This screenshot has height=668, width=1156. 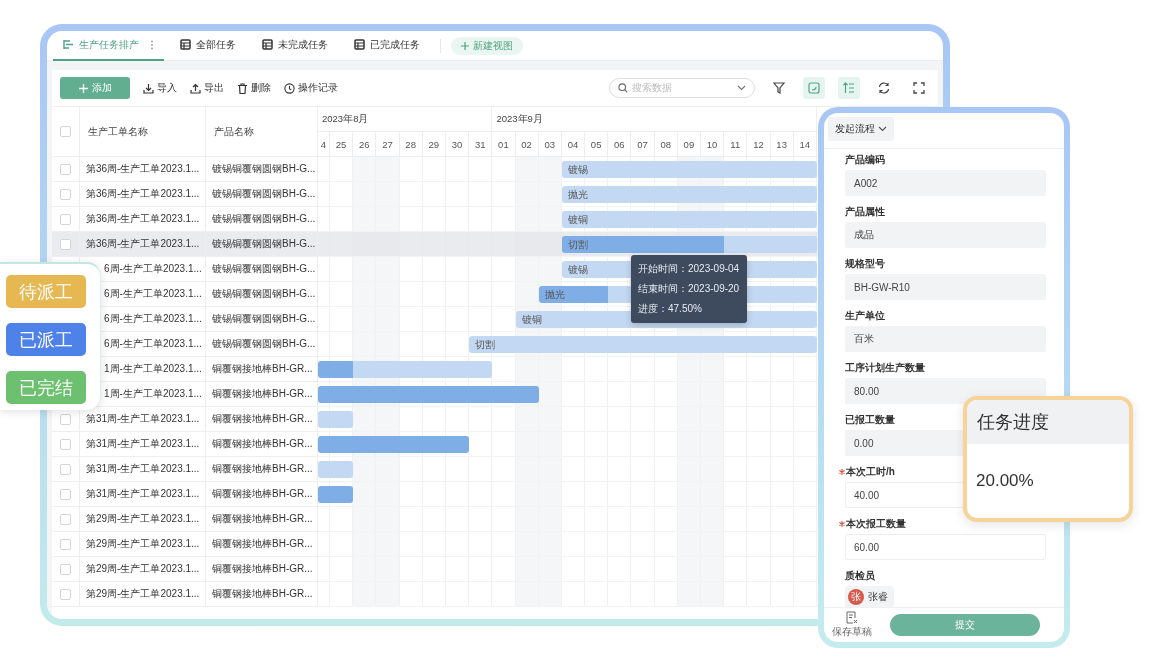 What do you see at coordinates (865, 264) in the screenshot?
I see `field-label: 规格型号` at bounding box center [865, 264].